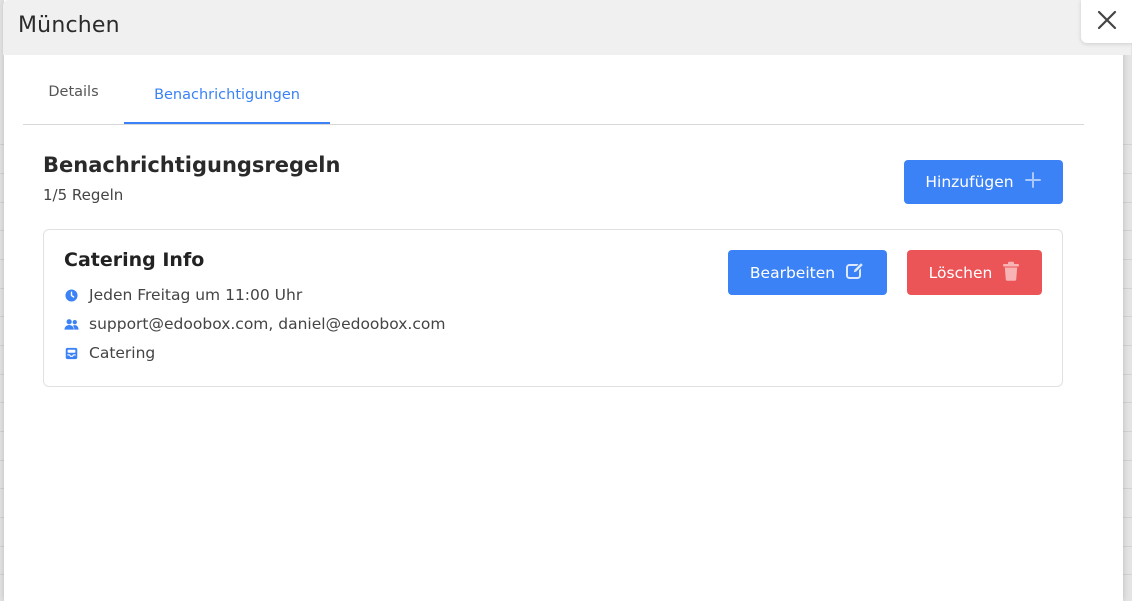 The image size is (1132, 601). What do you see at coordinates (71, 324) in the screenshot?
I see `users-icon` at bounding box center [71, 324].